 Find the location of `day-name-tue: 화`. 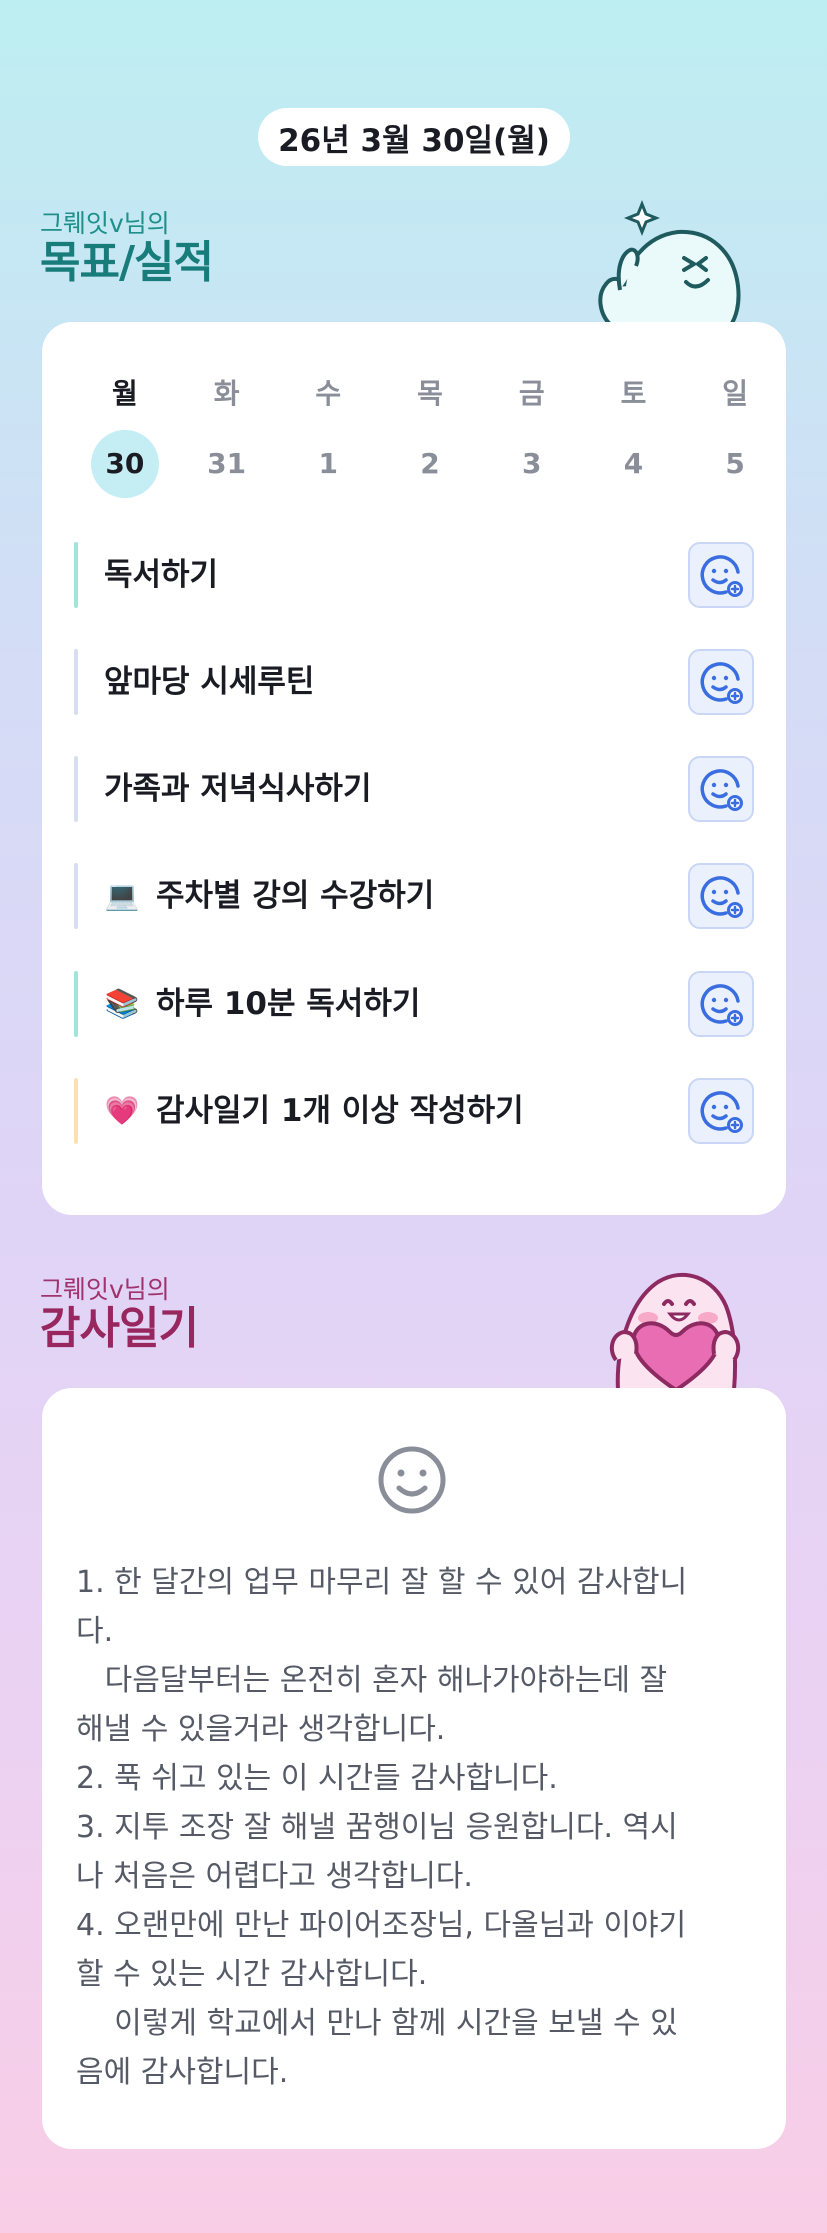

day-name-tue: 화 is located at coordinates (226, 393).